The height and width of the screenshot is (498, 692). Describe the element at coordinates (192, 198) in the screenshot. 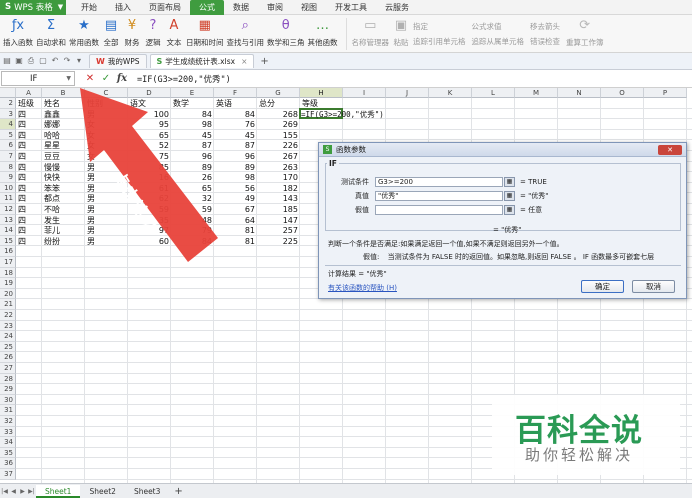

I see `table-cell: 32` at that location.